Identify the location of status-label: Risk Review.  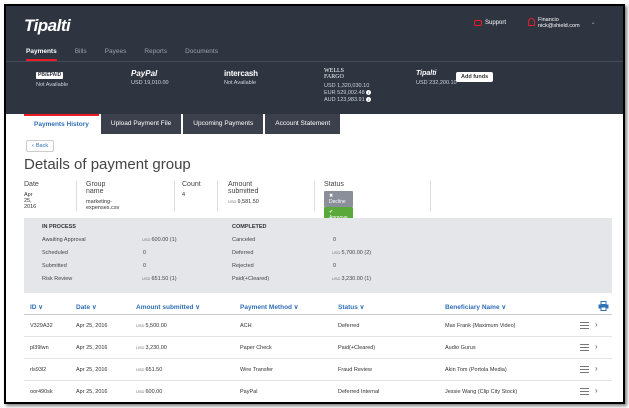
(57, 279).